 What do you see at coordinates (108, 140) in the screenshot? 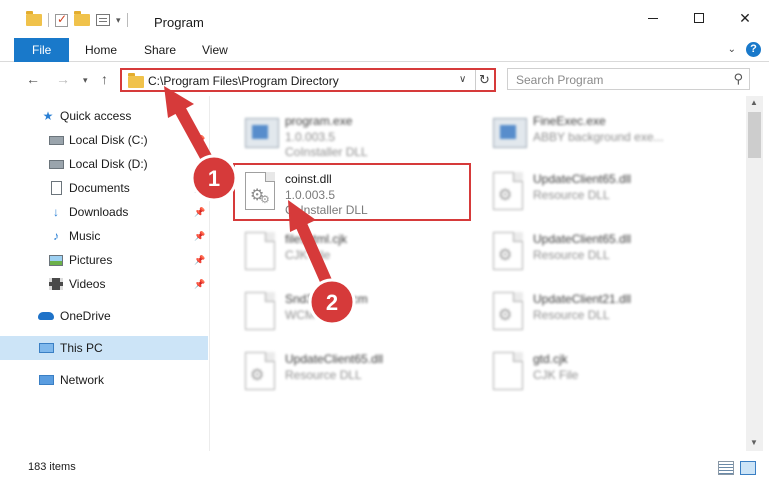
I see `sidebar-item-label: Local Disk (C:)` at bounding box center [108, 140].